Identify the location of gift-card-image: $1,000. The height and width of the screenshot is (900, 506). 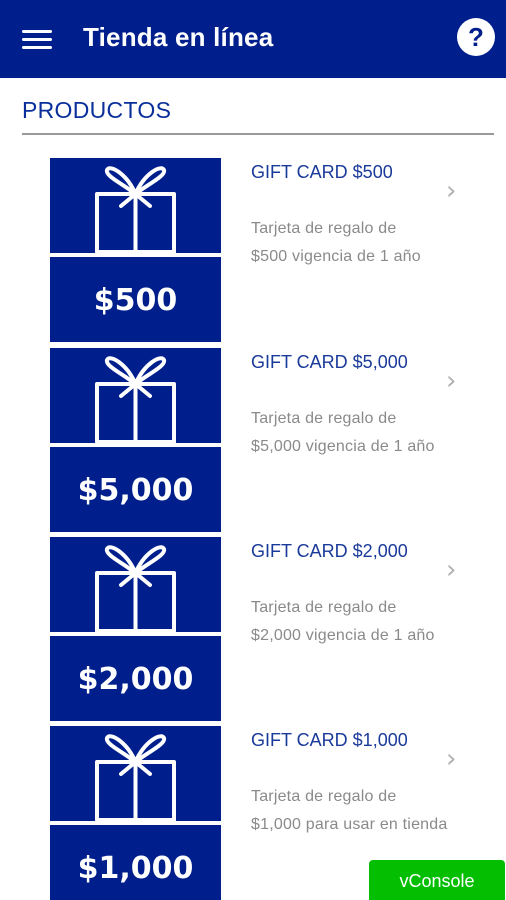
(135, 813).